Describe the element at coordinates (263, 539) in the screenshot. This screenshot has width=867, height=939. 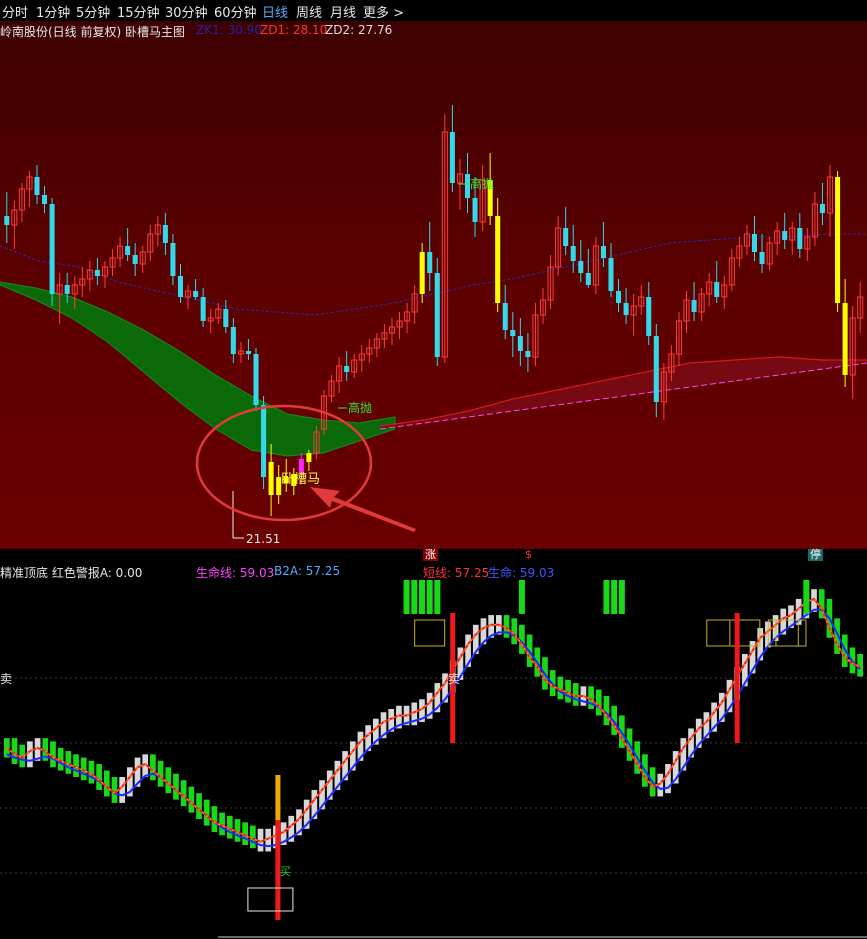
I see `low-price-label: 21.51` at that location.